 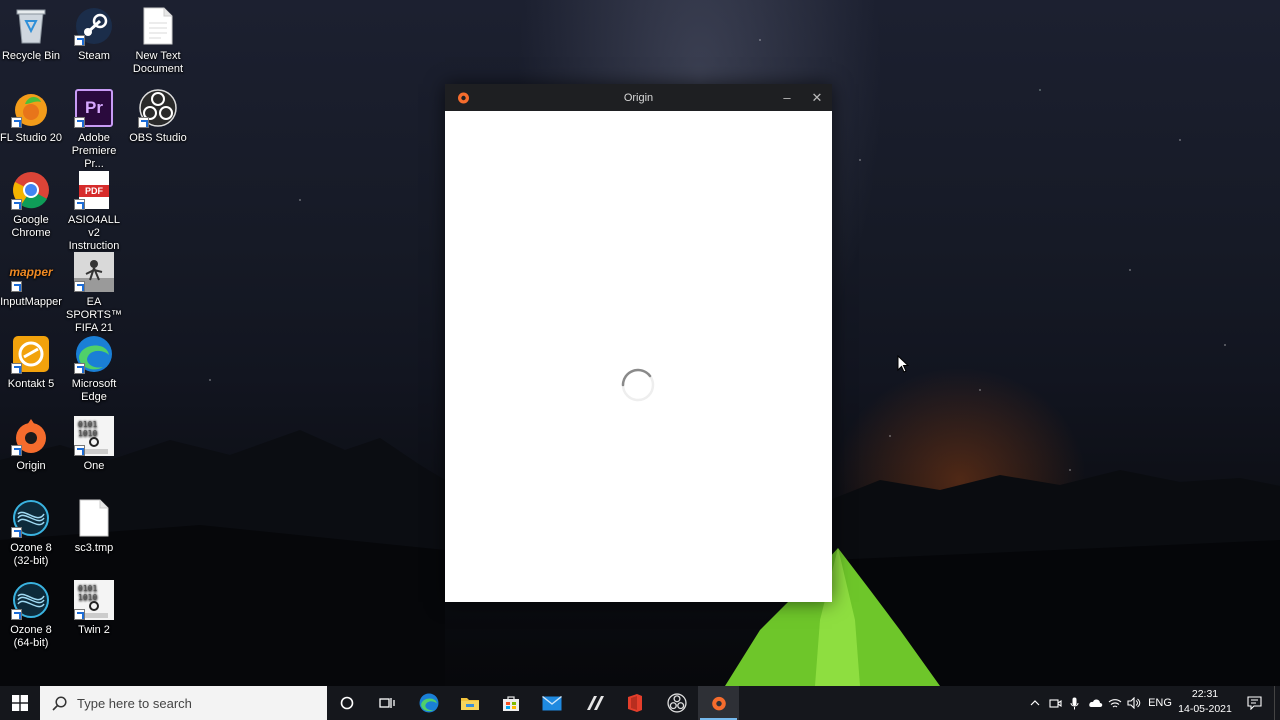 What do you see at coordinates (31, 205) in the screenshot?
I see `desktop-icon-google-chrome: Google Chrome` at bounding box center [31, 205].